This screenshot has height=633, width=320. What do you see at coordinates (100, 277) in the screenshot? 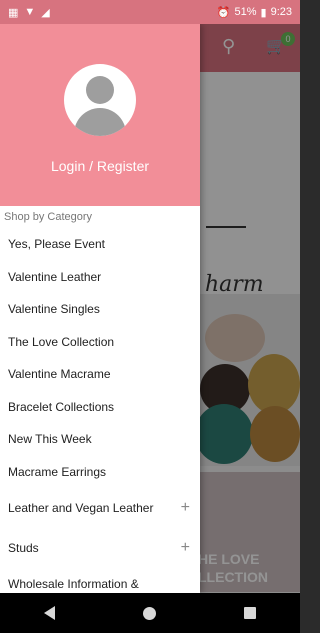
I see `menu-item-valentine-leather: Valentine Leather` at bounding box center [100, 277].